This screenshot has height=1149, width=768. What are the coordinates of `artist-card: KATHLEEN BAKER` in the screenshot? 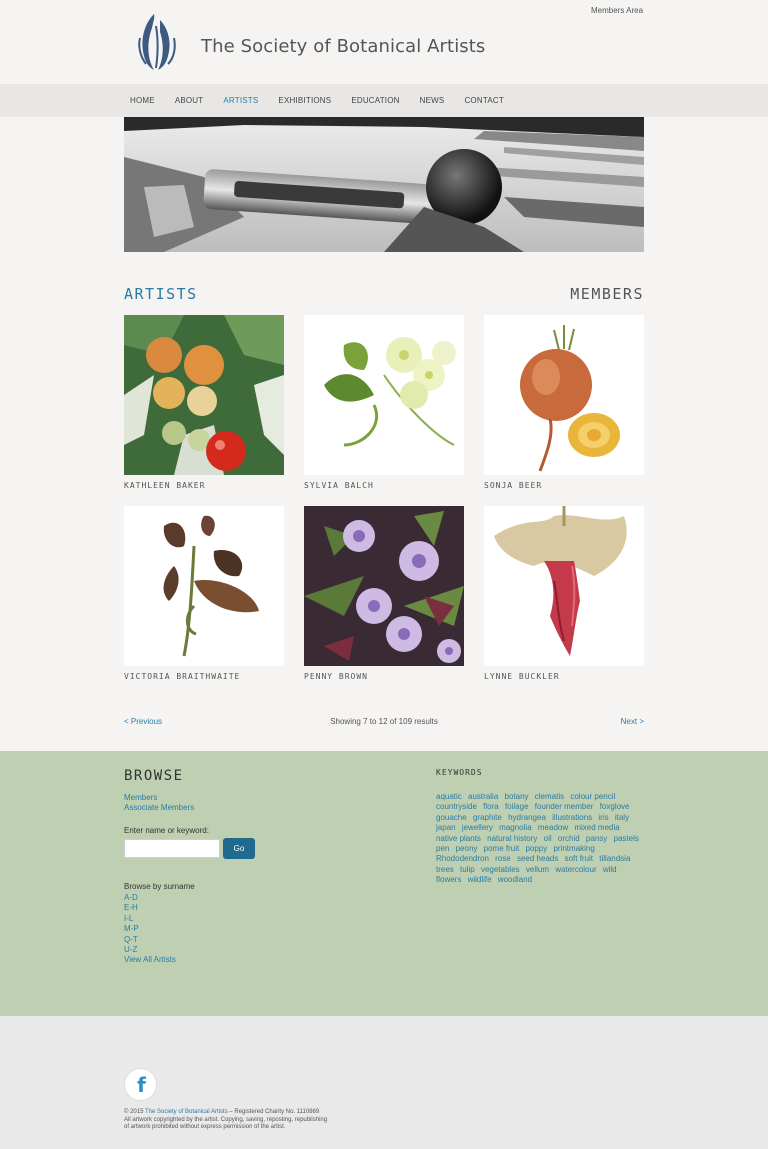 It's located at (204, 402).